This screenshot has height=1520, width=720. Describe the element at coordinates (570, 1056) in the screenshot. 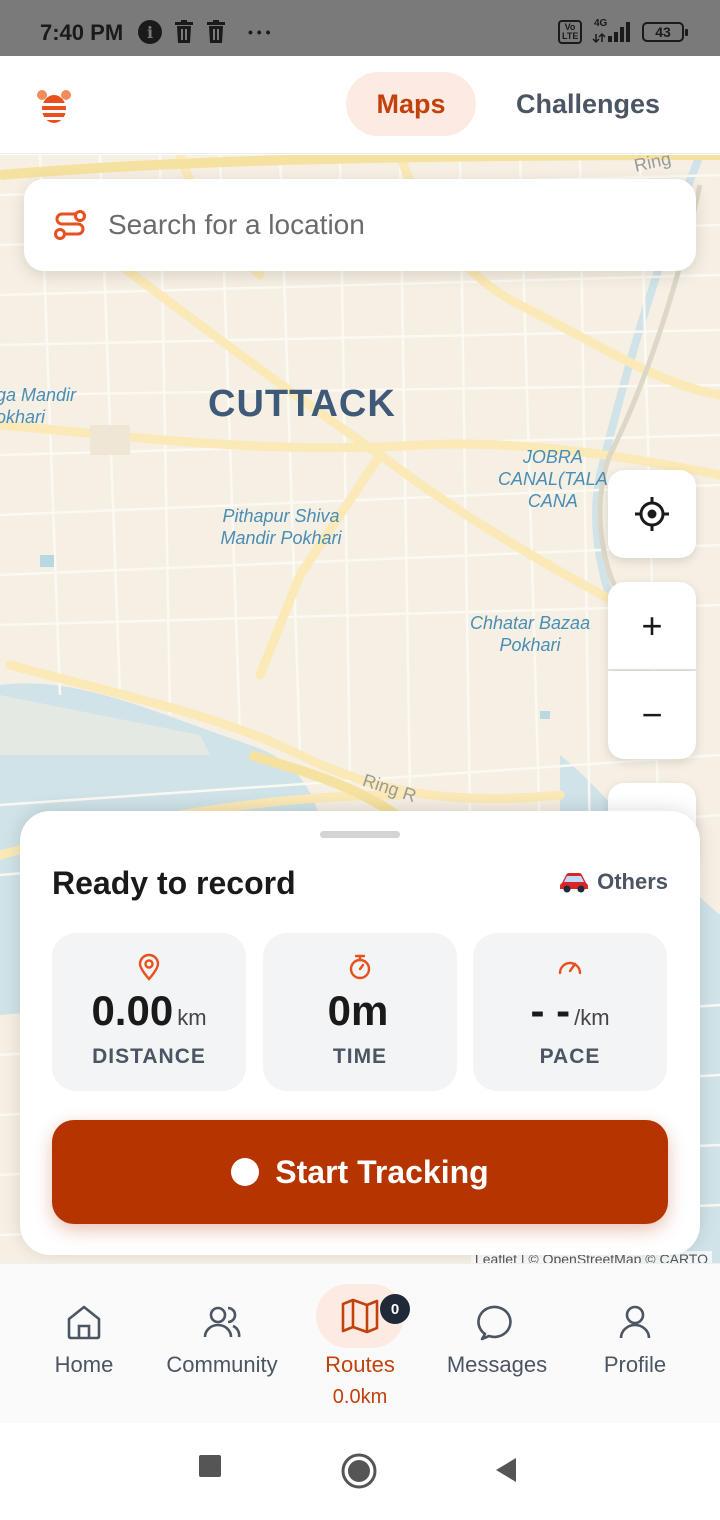

I see `pace-label: PACE` at that location.